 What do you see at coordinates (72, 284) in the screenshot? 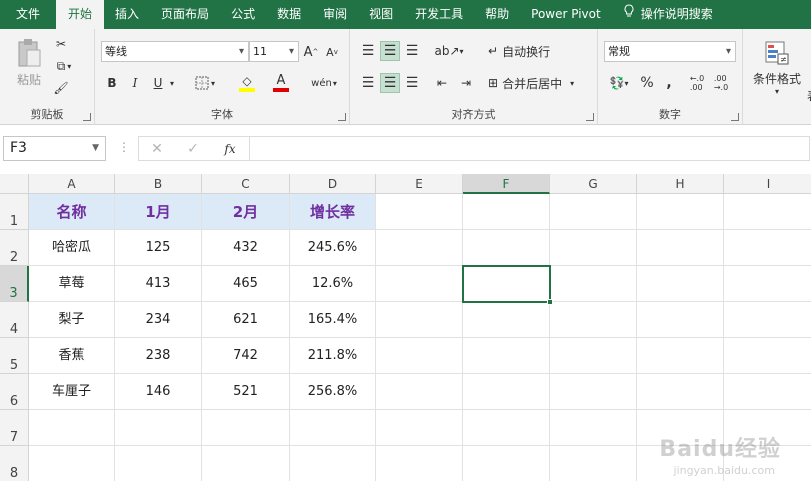
I see `cell-a3: 草莓` at bounding box center [72, 284].